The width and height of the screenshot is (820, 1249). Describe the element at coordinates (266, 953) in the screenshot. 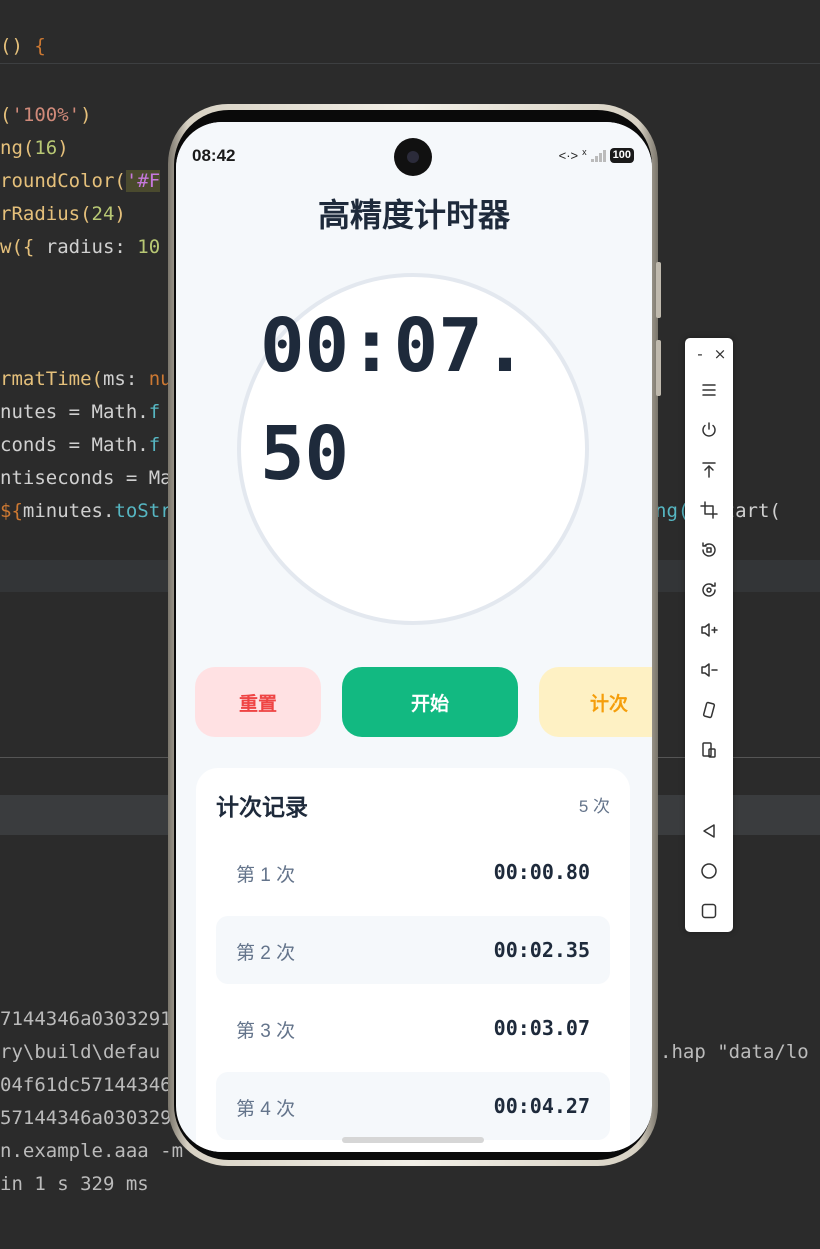

I see `lap-label: 第 2 次` at that location.